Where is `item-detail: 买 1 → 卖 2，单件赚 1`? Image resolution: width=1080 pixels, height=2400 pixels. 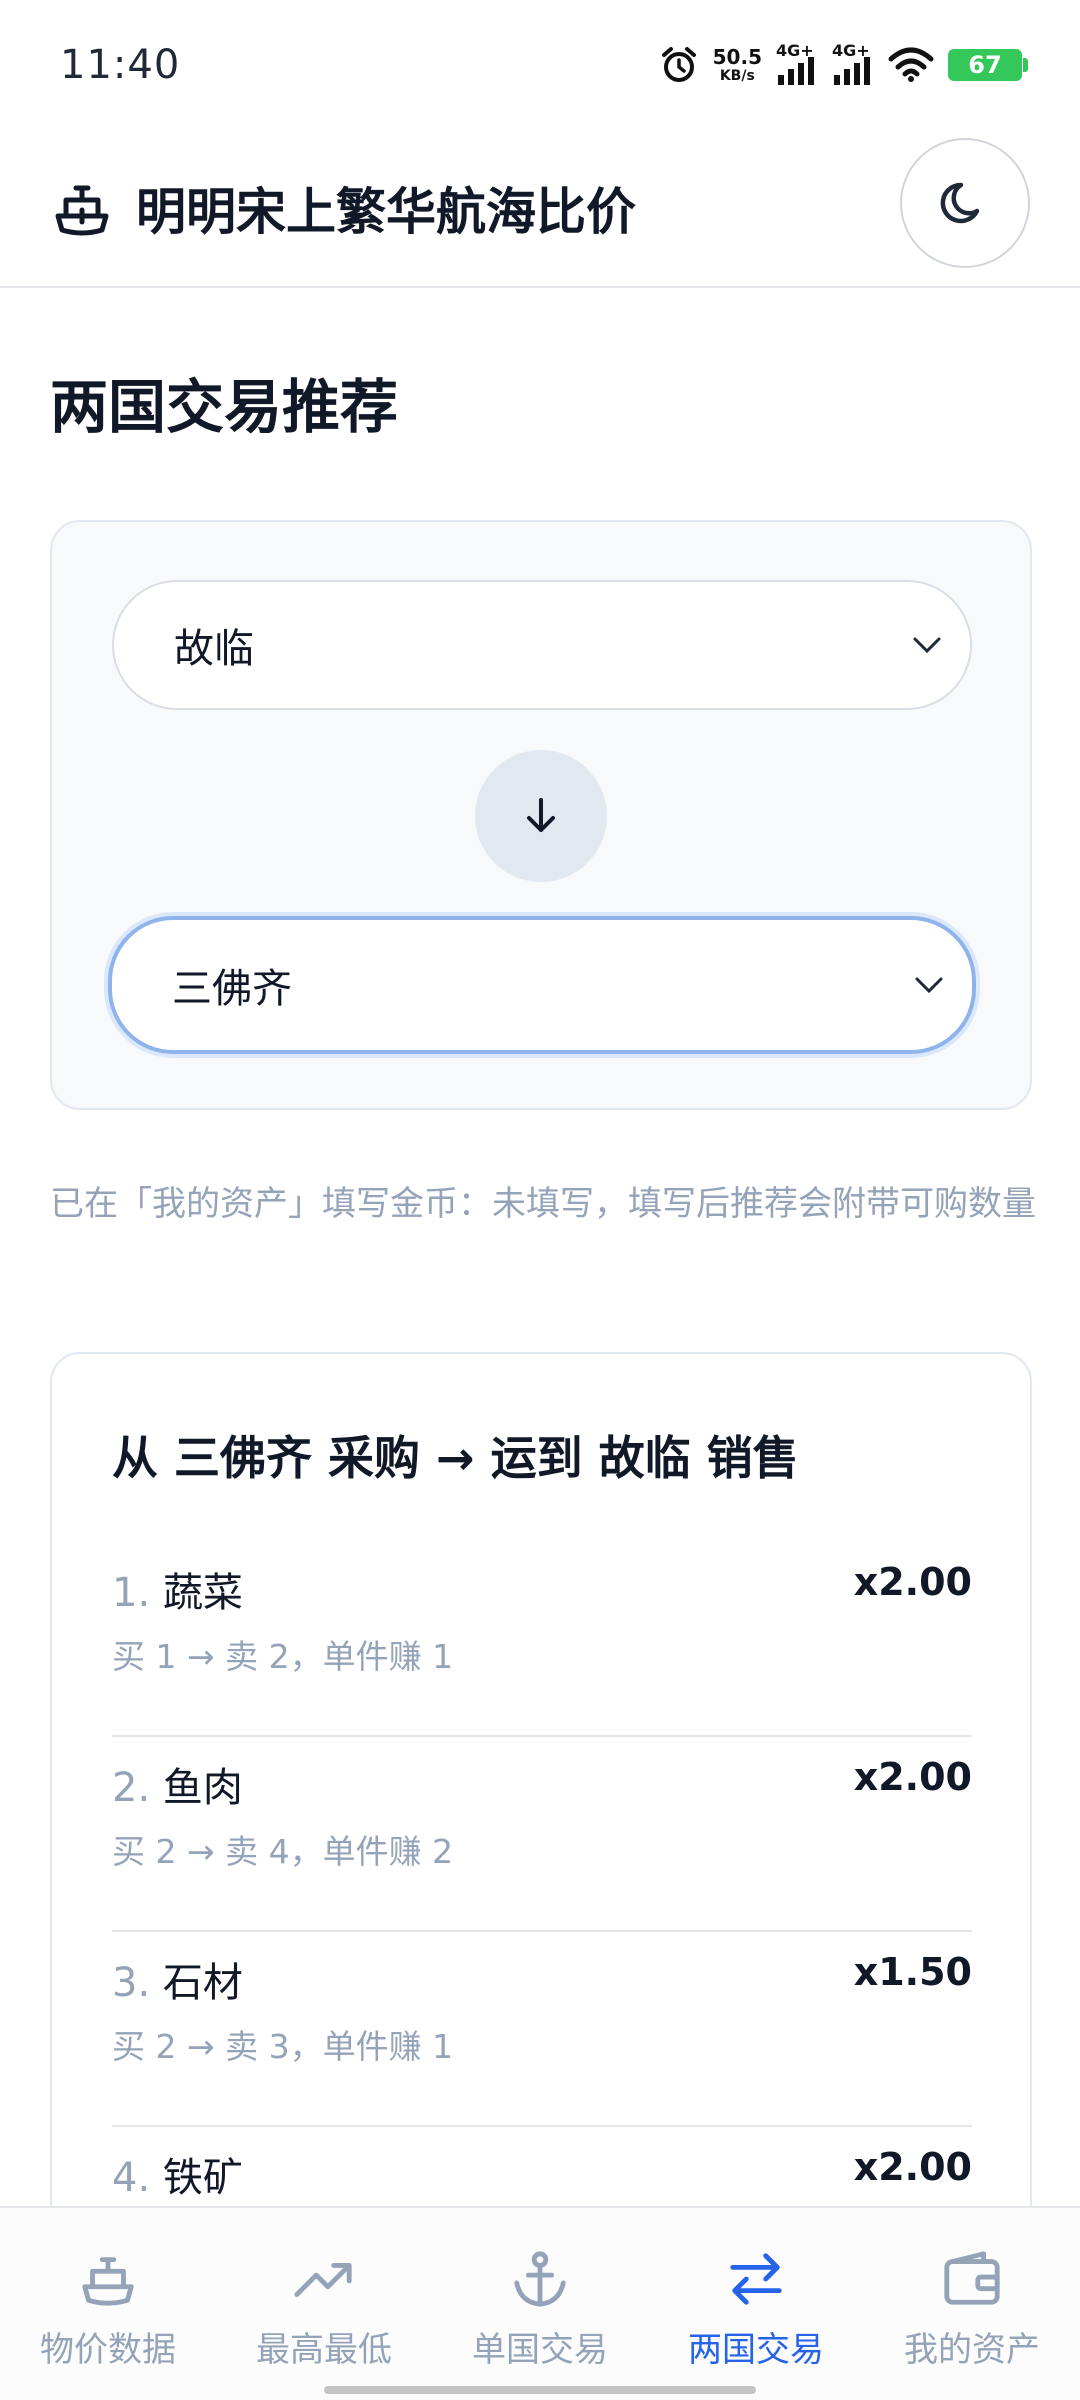 item-detail: 买 1 → 卖 2，单件赚 1 is located at coordinates (283, 1656).